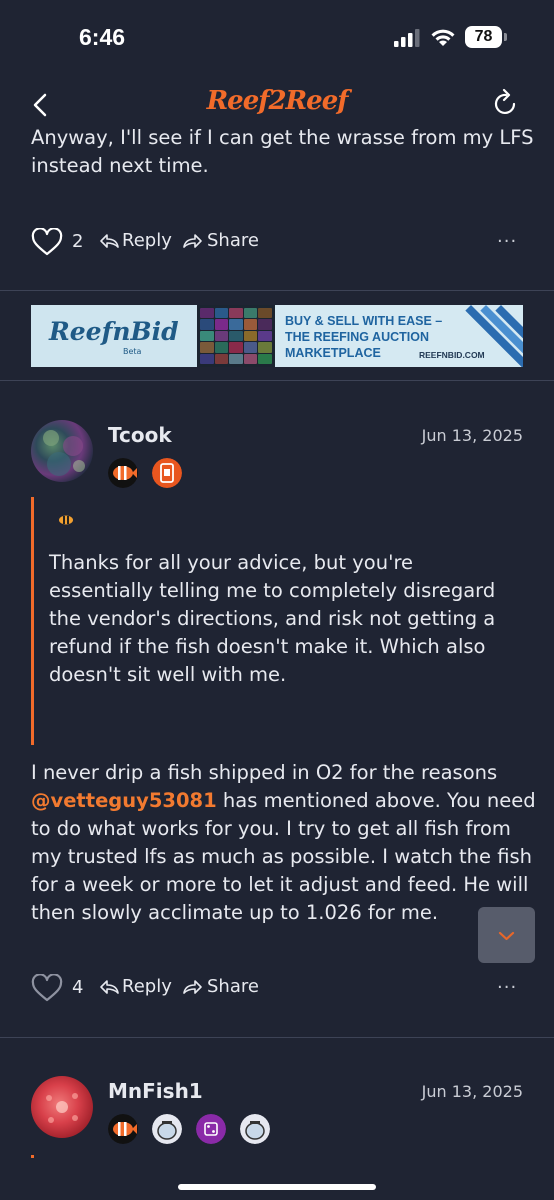 This screenshot has width=554, height=1200. What do you see at coordinates (114, 336) in the screenshot?
I see `banner-brand: ReefnBid Beta` at bounding box center [114, 336].